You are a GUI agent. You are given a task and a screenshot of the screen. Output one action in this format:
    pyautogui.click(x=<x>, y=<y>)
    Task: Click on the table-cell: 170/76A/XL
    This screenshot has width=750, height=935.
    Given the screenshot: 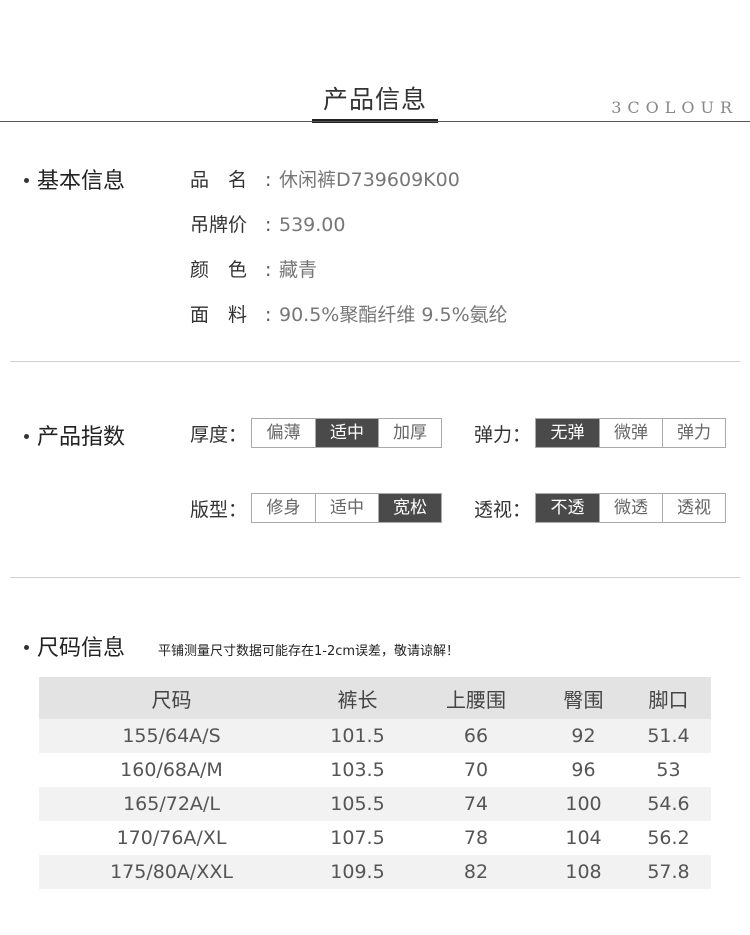 What is the action you would take?
    pyautogui.click(x=171, y=838)
    